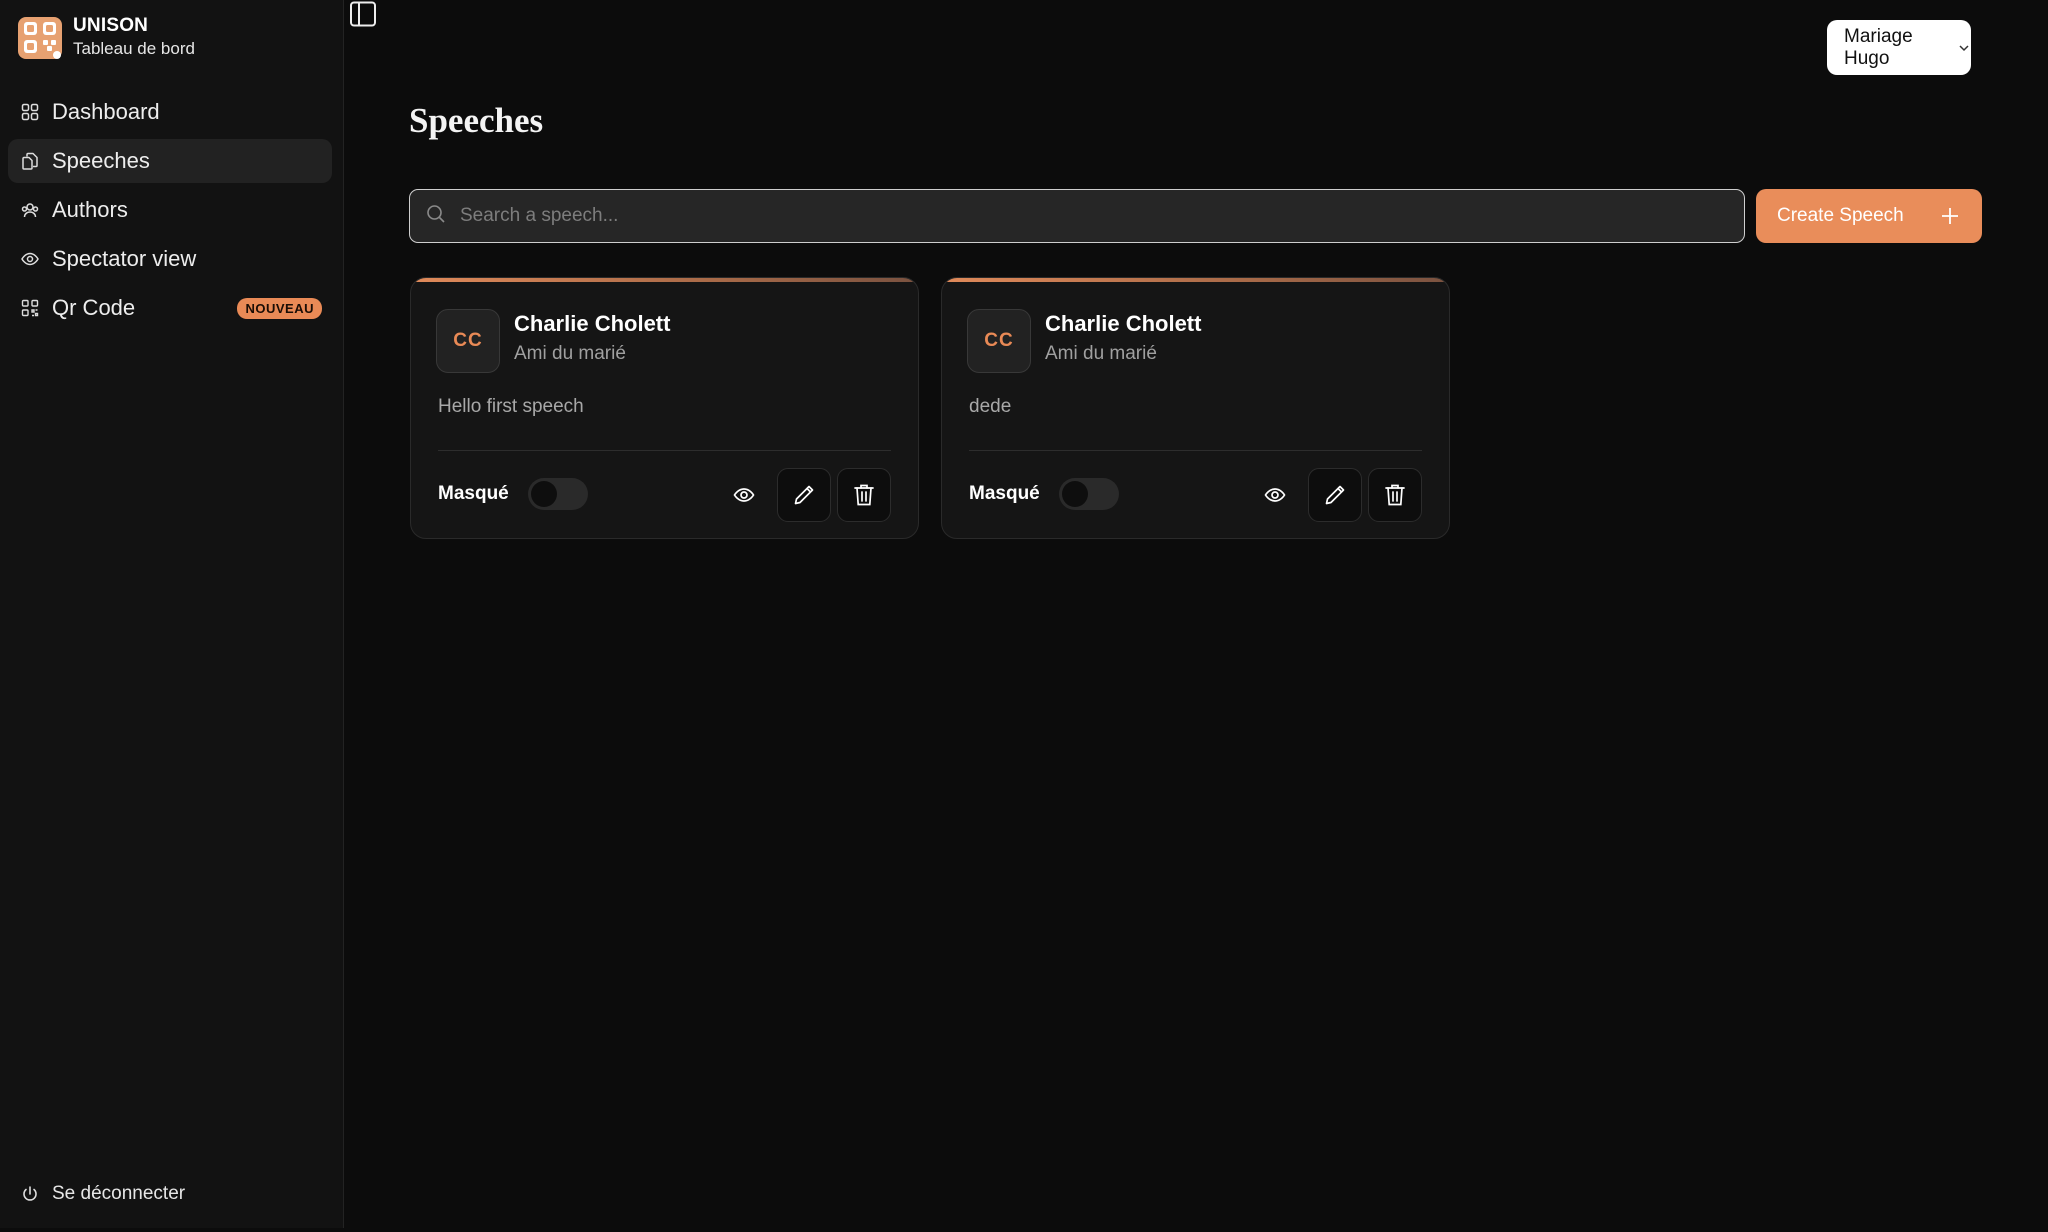 The height and width of the screenshot is (1232, 2048). What do you see at coordinates (90, 209) in the screenshot?
I see `sidebar-item-label: Authors` at bounding box center [90, 209].